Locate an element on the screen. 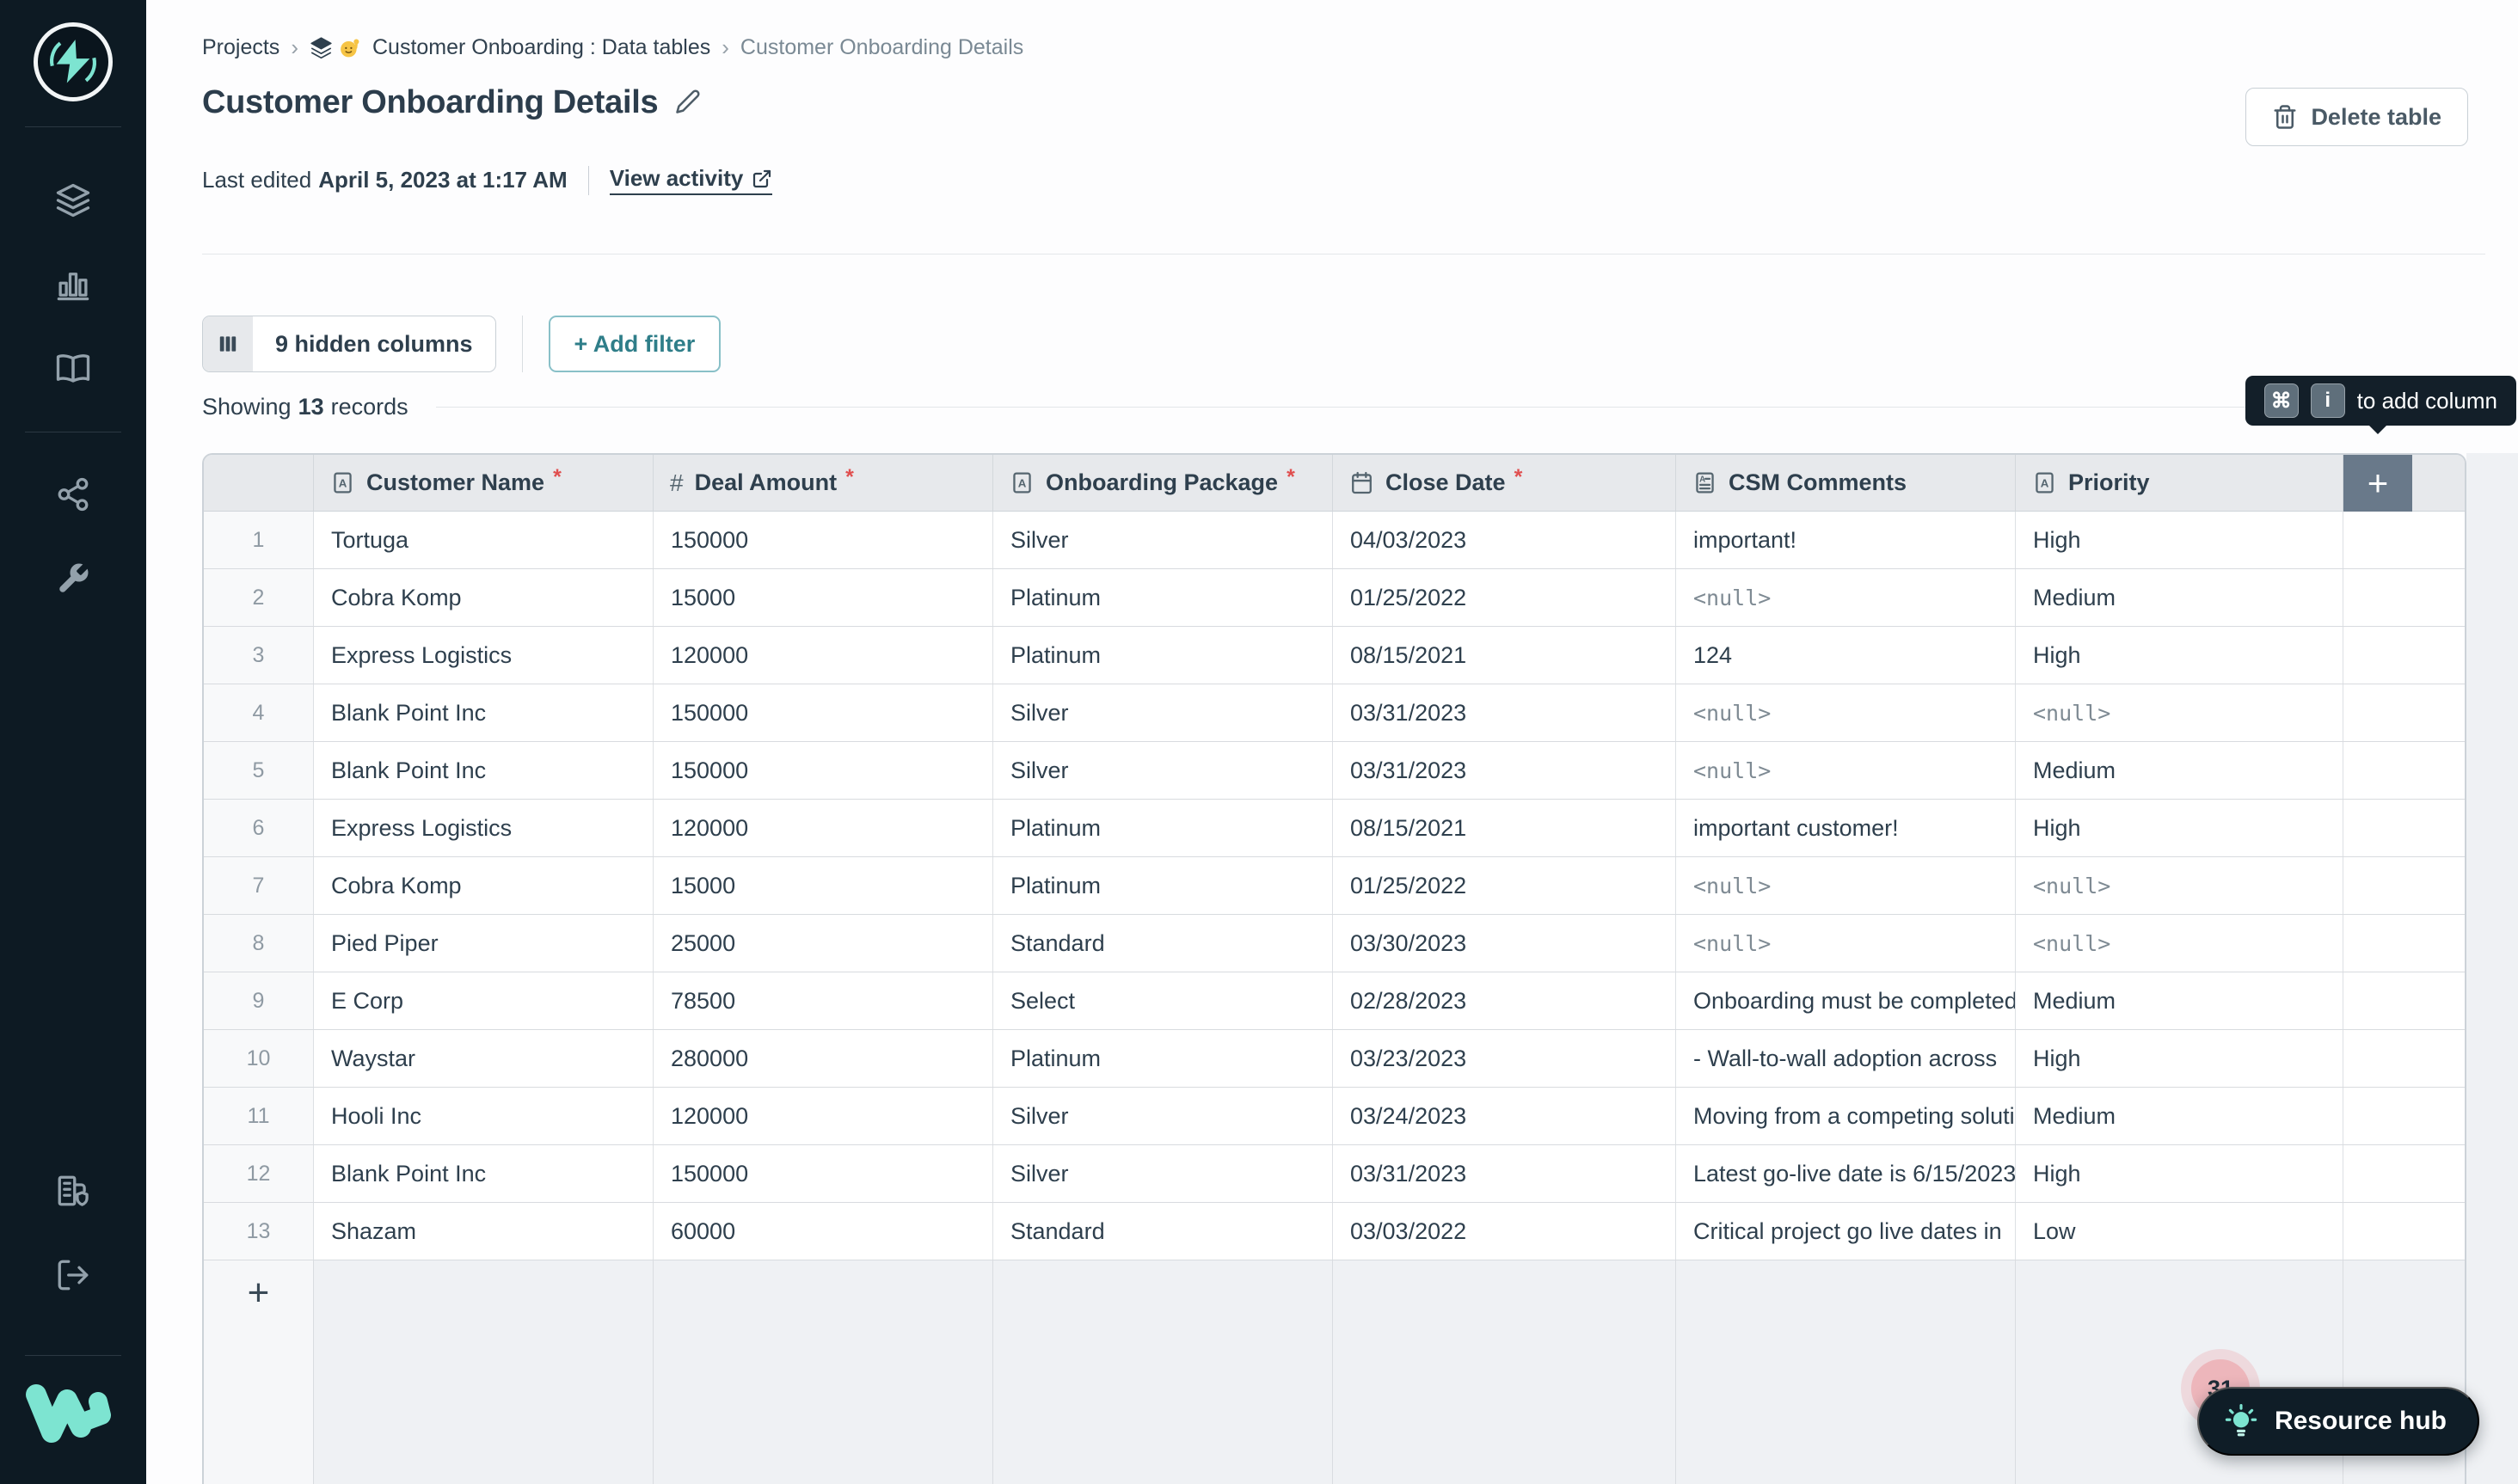  table-cell: 02/28/2023 is located at coordinates (1505, 1000).